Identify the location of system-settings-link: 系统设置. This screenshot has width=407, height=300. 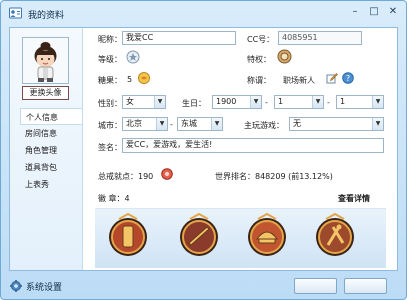
(44, 286).